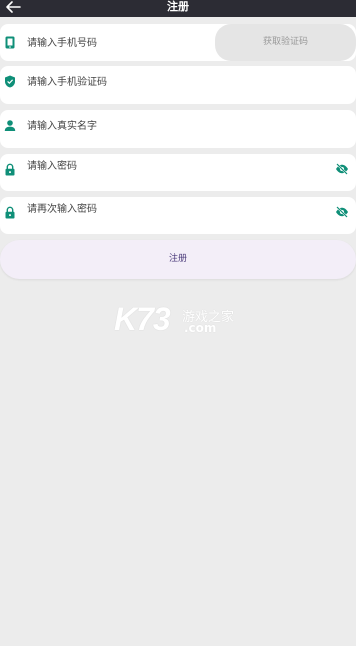 This screenshot has height=646, width=356. What do you see at coordinates (10, 125) in the screenshot?
I see `person-icon` at bounding box center [10, 125].